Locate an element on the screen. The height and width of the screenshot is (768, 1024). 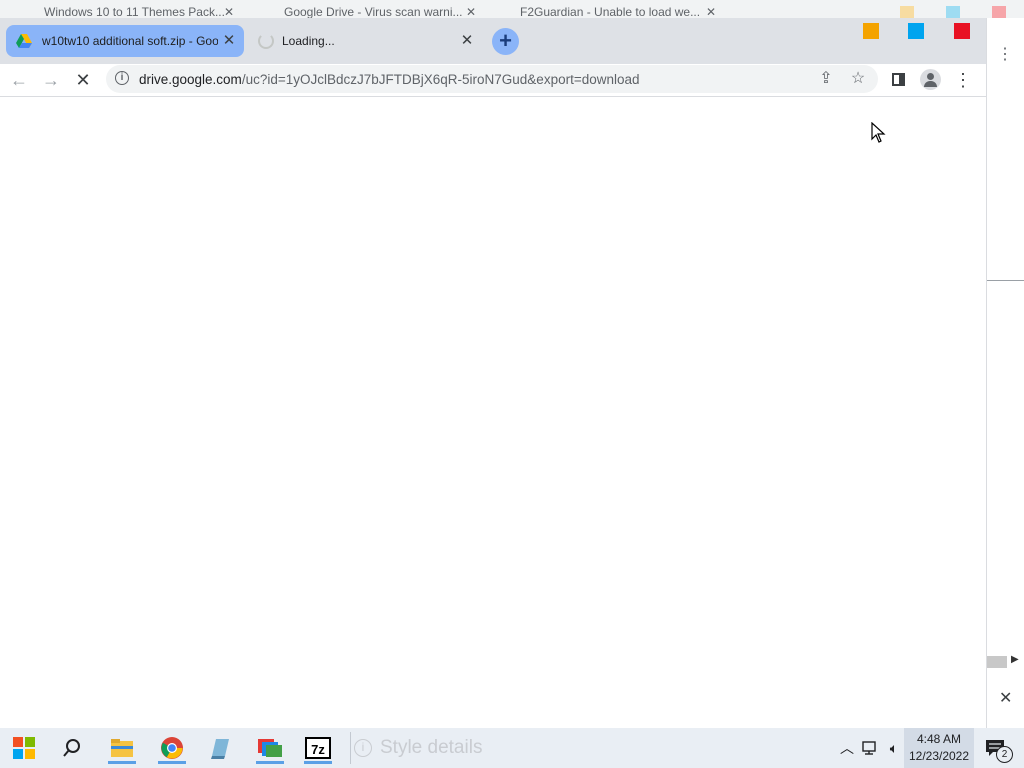
taskbar-search-box: i Style details is located at coordinates (418, 748).